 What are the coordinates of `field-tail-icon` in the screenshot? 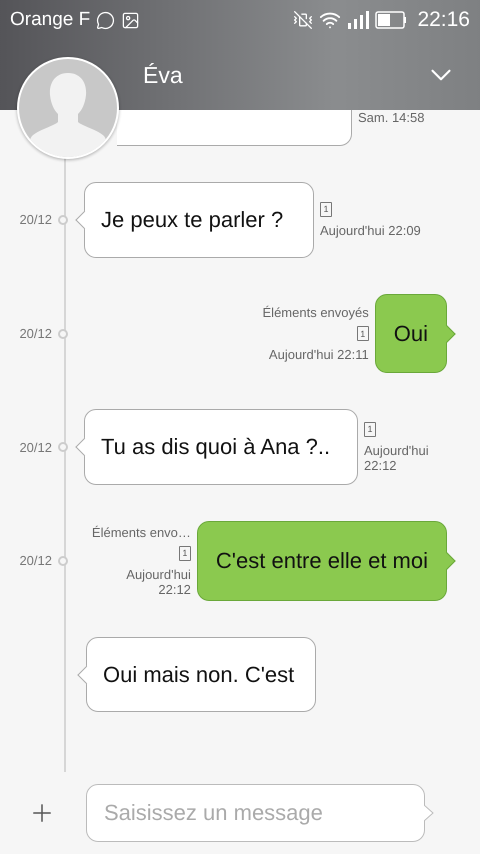 It's located at (429, 813).